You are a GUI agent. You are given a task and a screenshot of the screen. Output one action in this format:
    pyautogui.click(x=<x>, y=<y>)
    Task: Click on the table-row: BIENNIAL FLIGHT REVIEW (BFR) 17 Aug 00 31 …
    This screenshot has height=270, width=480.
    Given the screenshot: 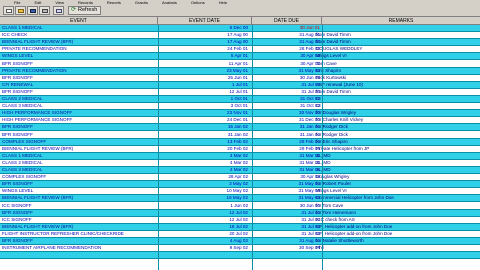 What is the action you would take?
    pyautogui.click(x=240, y=43)
    